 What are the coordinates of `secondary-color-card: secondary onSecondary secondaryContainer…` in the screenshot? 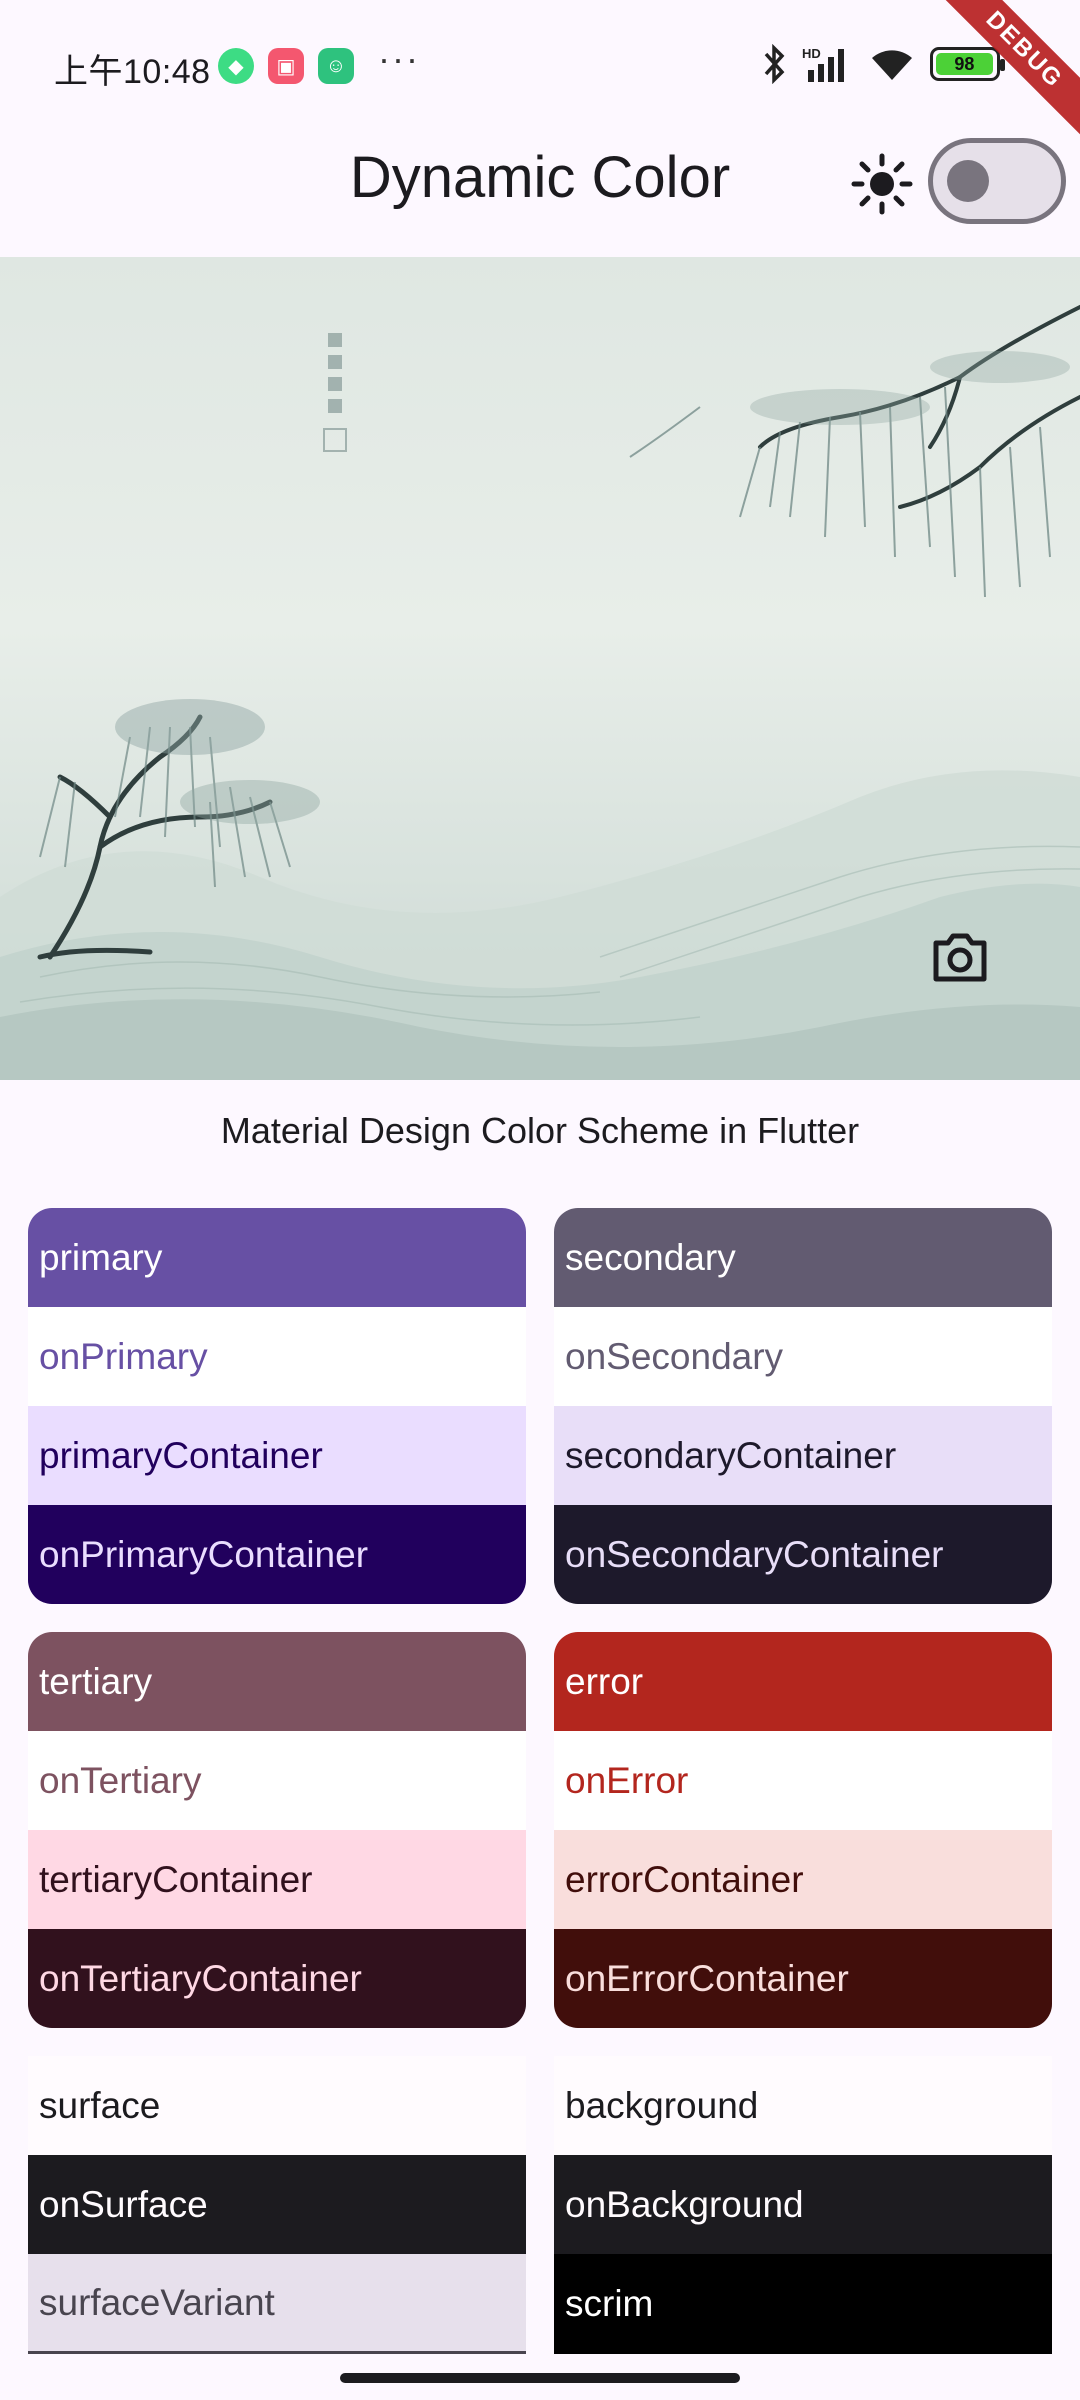 It's located at (803, 1406).